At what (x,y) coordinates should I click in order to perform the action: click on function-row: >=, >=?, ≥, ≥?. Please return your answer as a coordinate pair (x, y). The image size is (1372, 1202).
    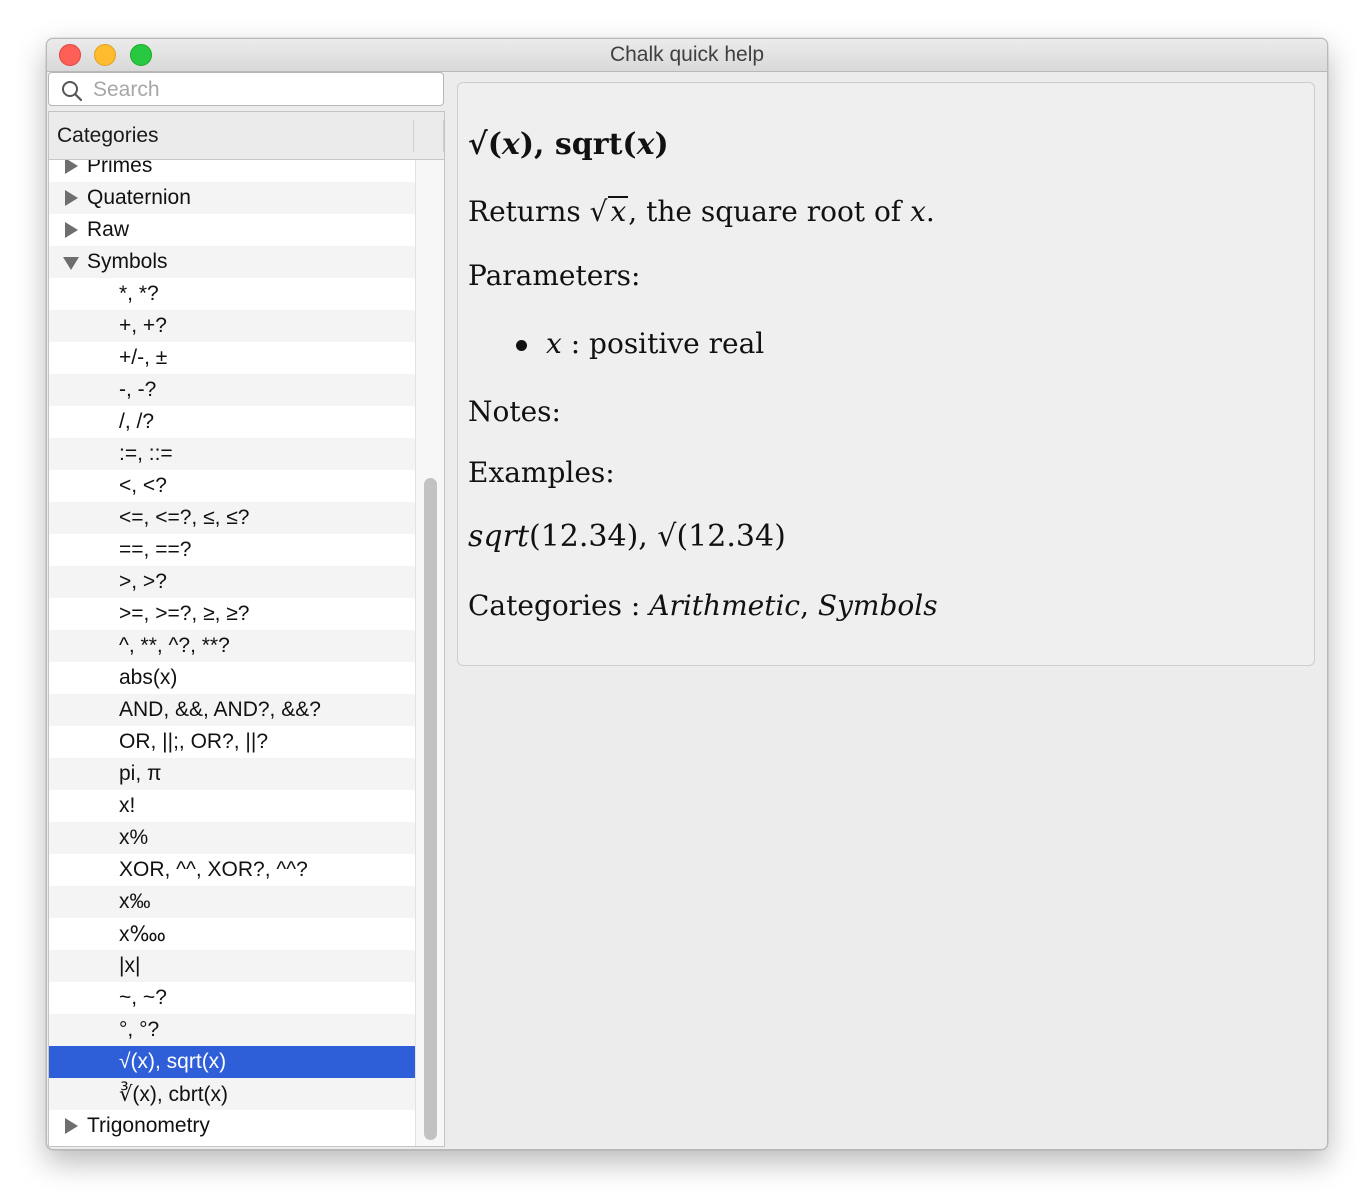
    Looking at the image, I should click on (232, 614).